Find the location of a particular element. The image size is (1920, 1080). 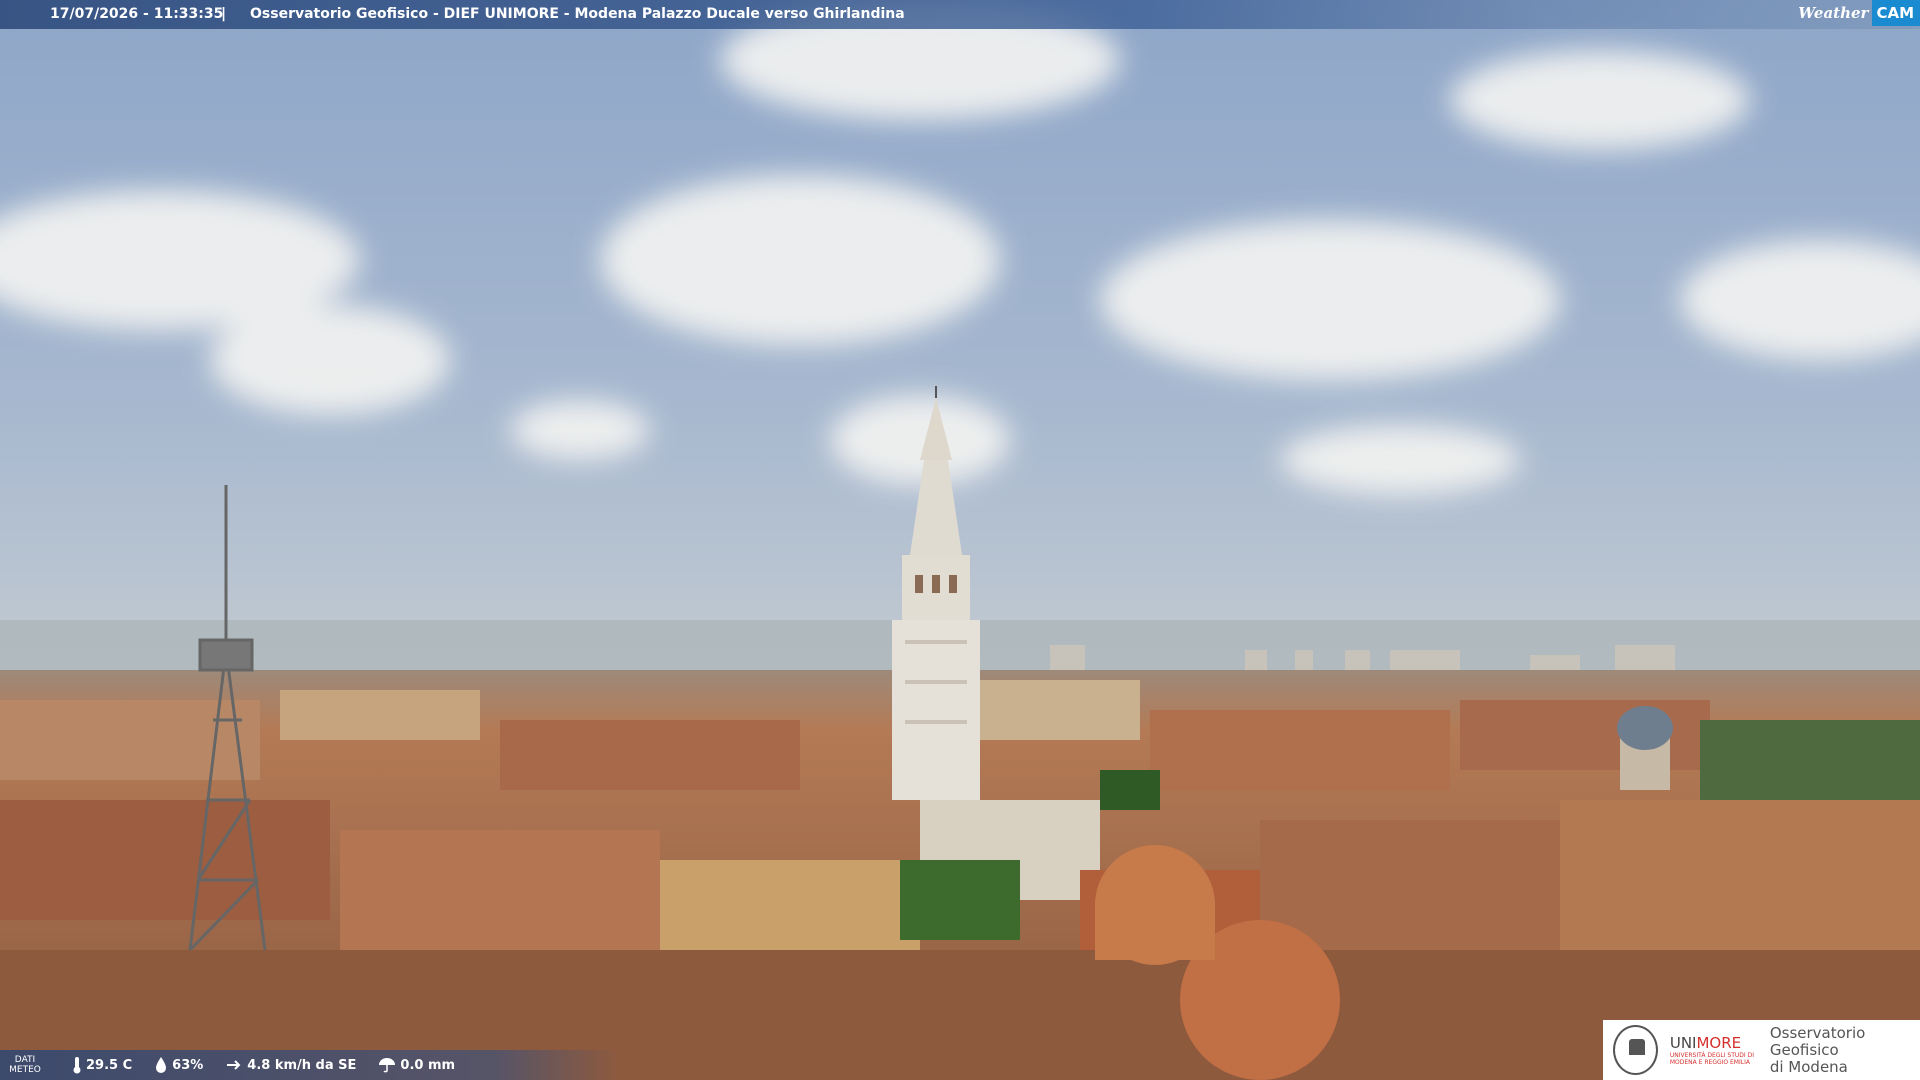

rain-reading: 0.0 mm is located at coordinates (416, 1065).